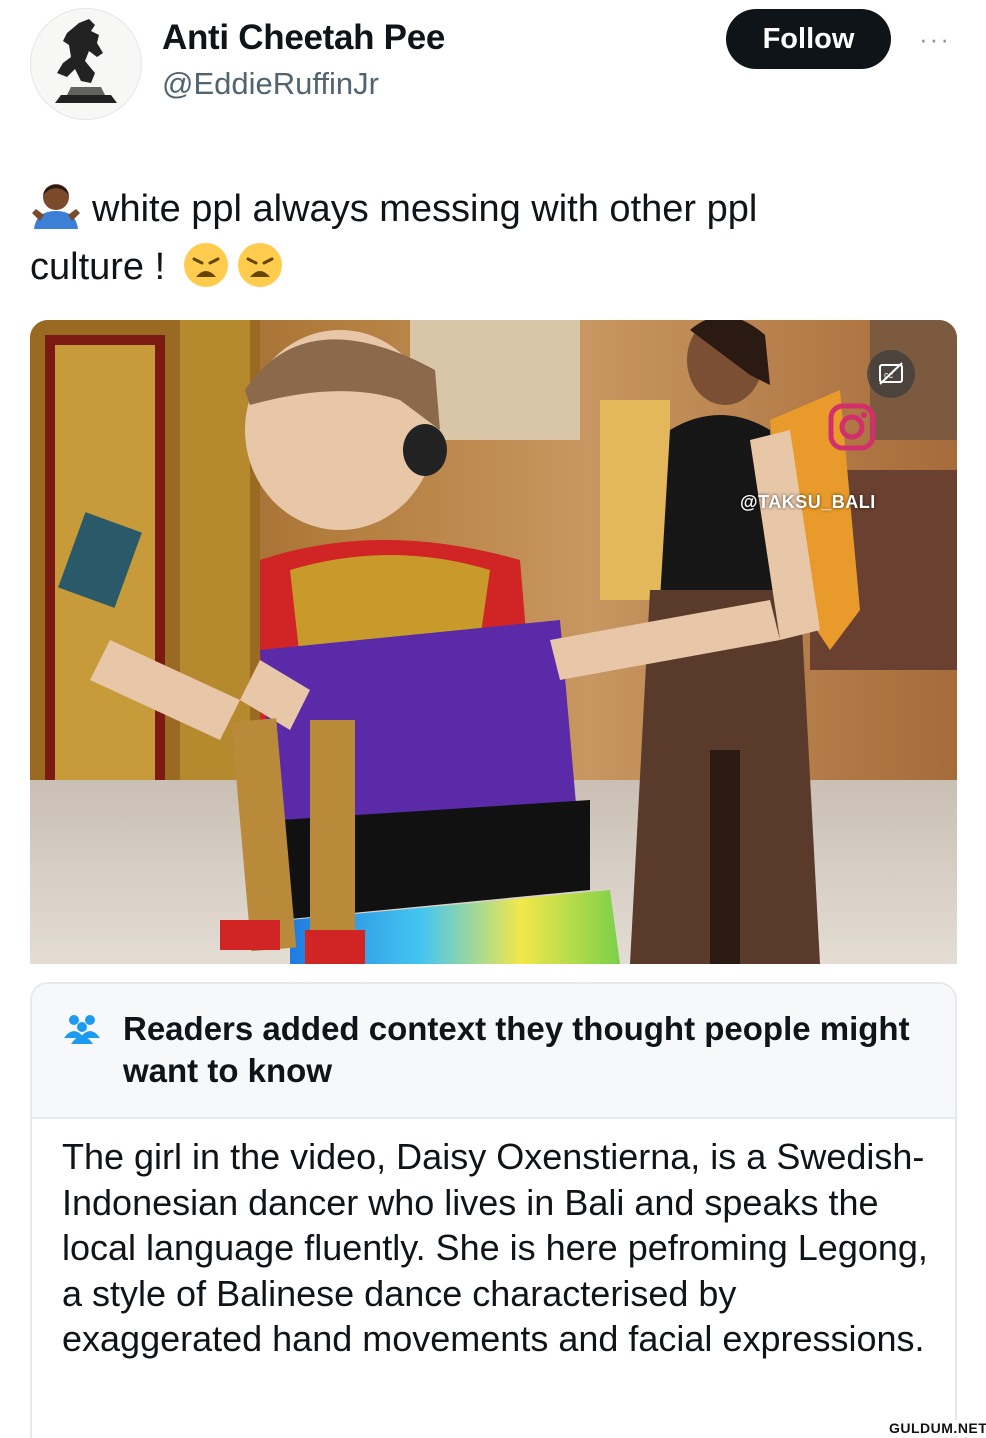  Describe the element at coordinates (56, 206) in the screenshot. I see `person-shrugging-emoji` at that location.